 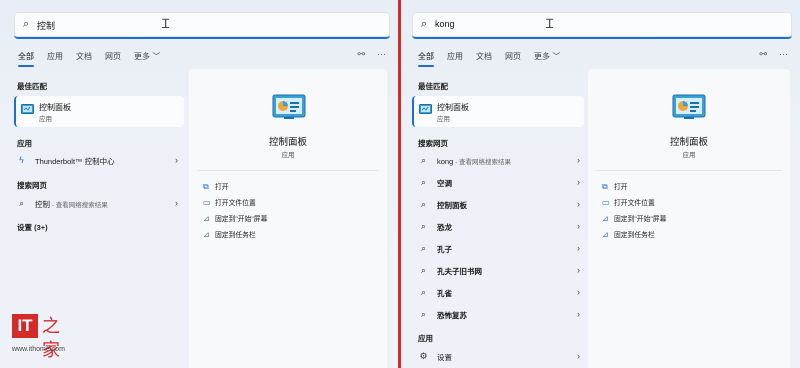 What do you see at coordinates (499, 293) in the screenshot?
I see `list-item: ⌕ 孔雀 ›` at bounding box center [499, 293].